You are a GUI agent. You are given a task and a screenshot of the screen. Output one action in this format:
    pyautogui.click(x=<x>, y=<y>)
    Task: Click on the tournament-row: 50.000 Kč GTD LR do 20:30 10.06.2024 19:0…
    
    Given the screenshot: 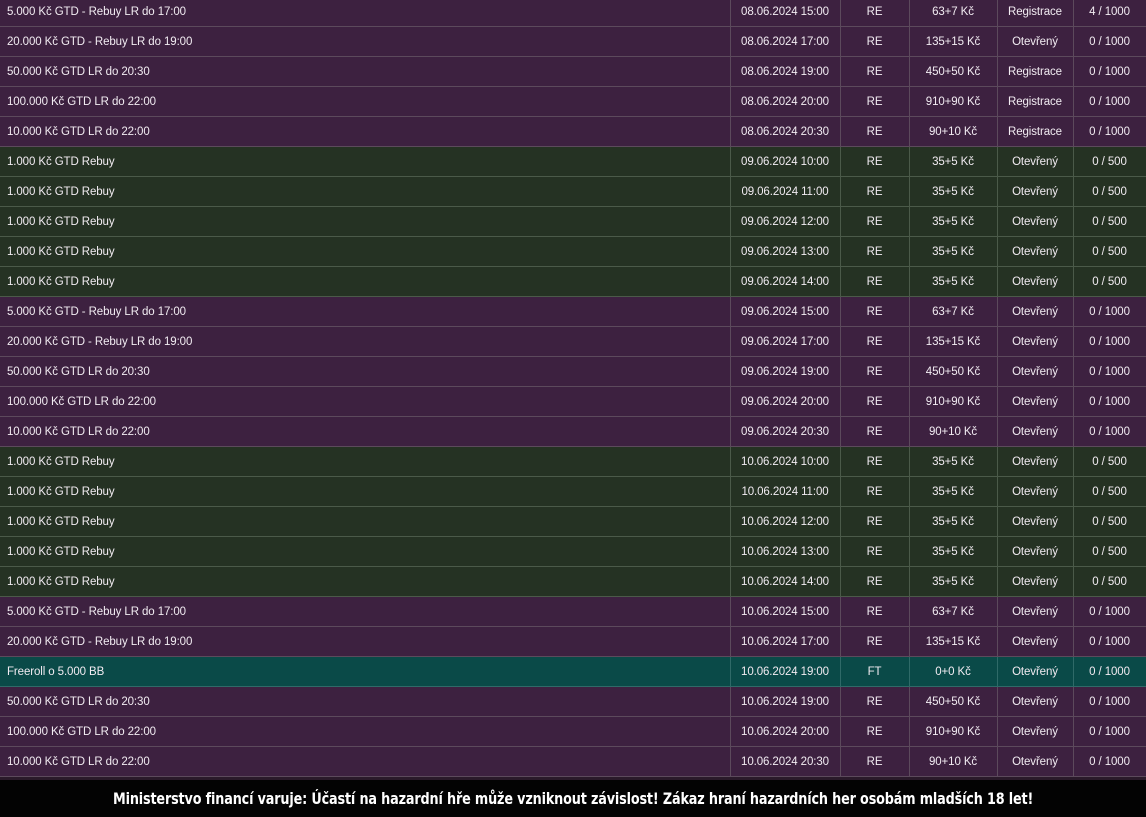 What is the action you would take?
    pyautogui.click(x=573, y=701)
    